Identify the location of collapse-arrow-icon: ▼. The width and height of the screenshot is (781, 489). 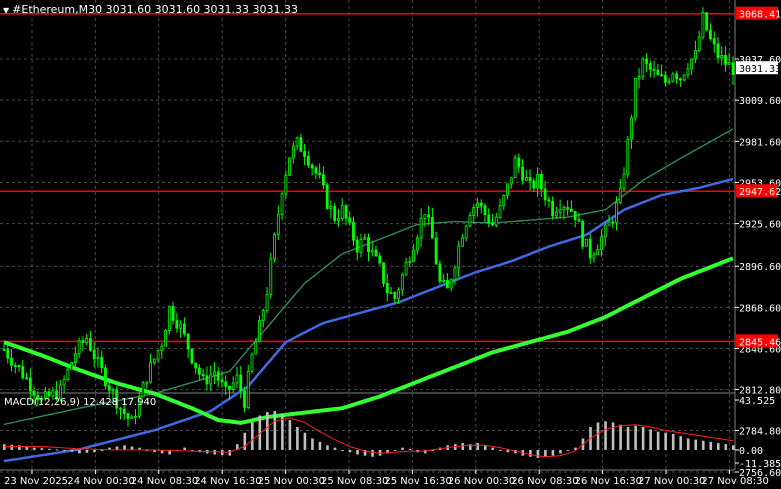
(6, 10).